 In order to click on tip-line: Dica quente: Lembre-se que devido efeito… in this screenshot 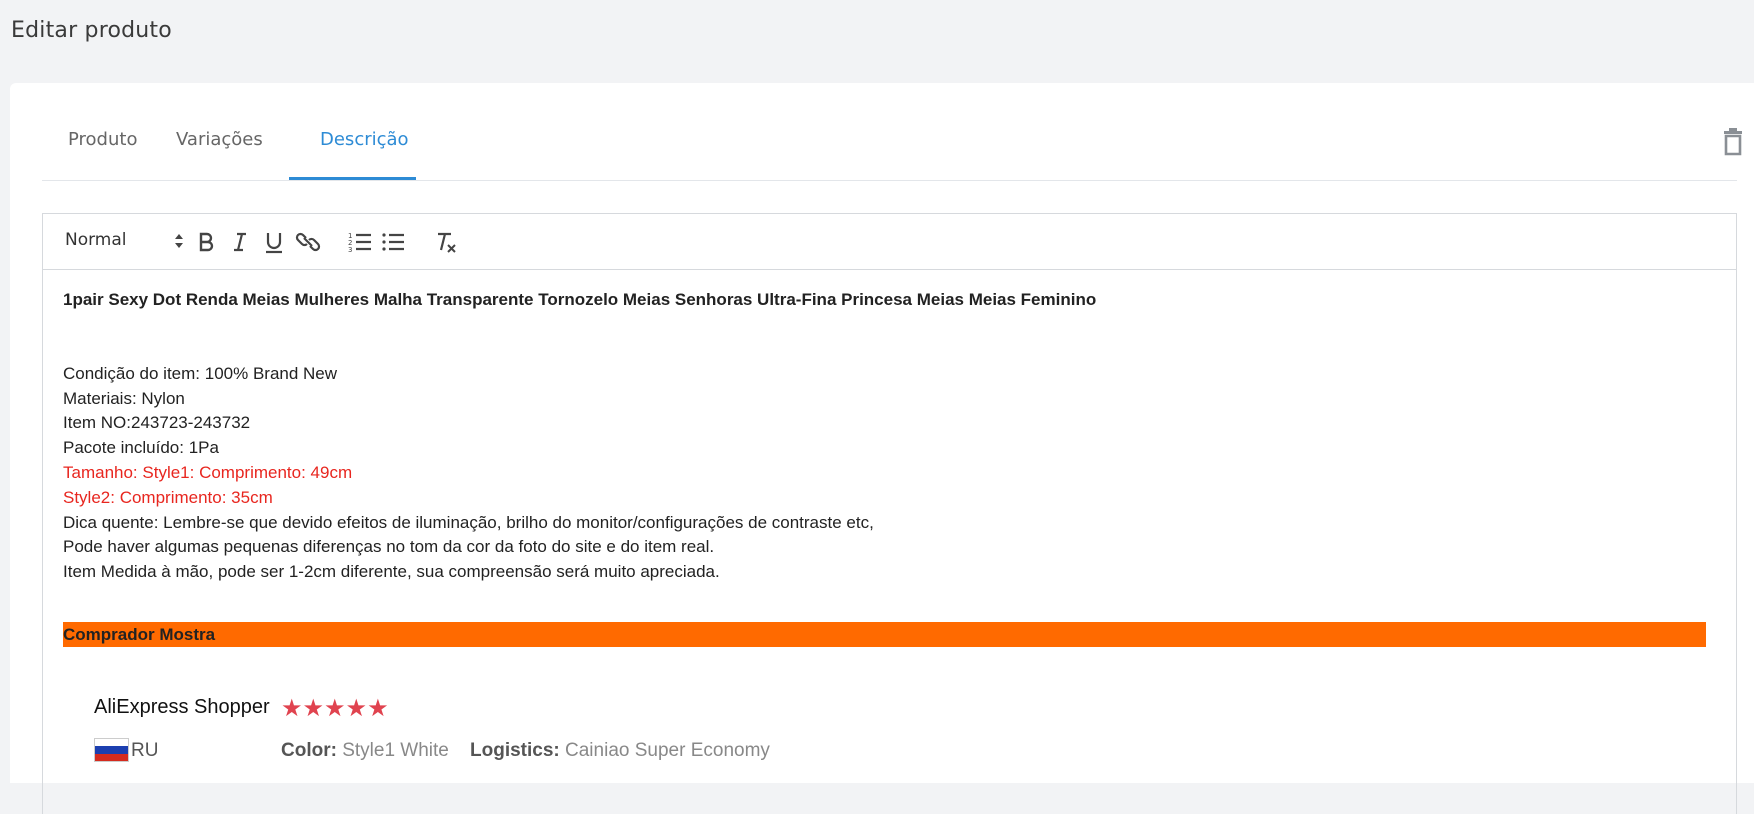, I will do `click(468, 522)`.